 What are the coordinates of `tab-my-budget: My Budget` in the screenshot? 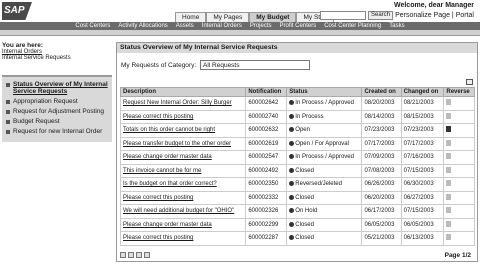 It's located at (273, 17).